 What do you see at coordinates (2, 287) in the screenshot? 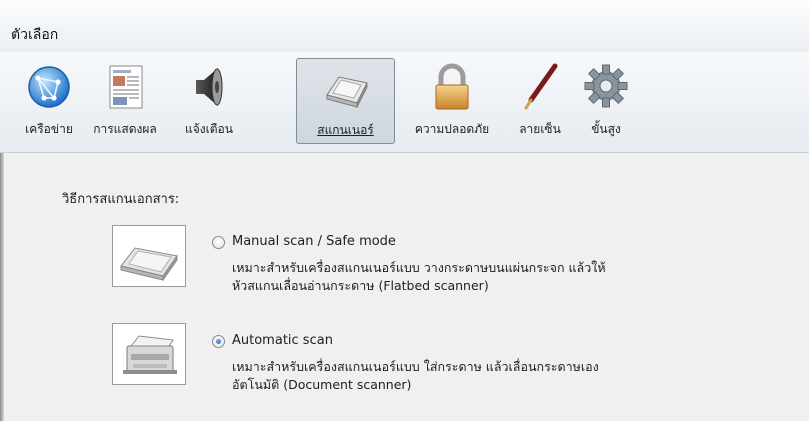
I see `window-edge` at bounding box center [2, 287].